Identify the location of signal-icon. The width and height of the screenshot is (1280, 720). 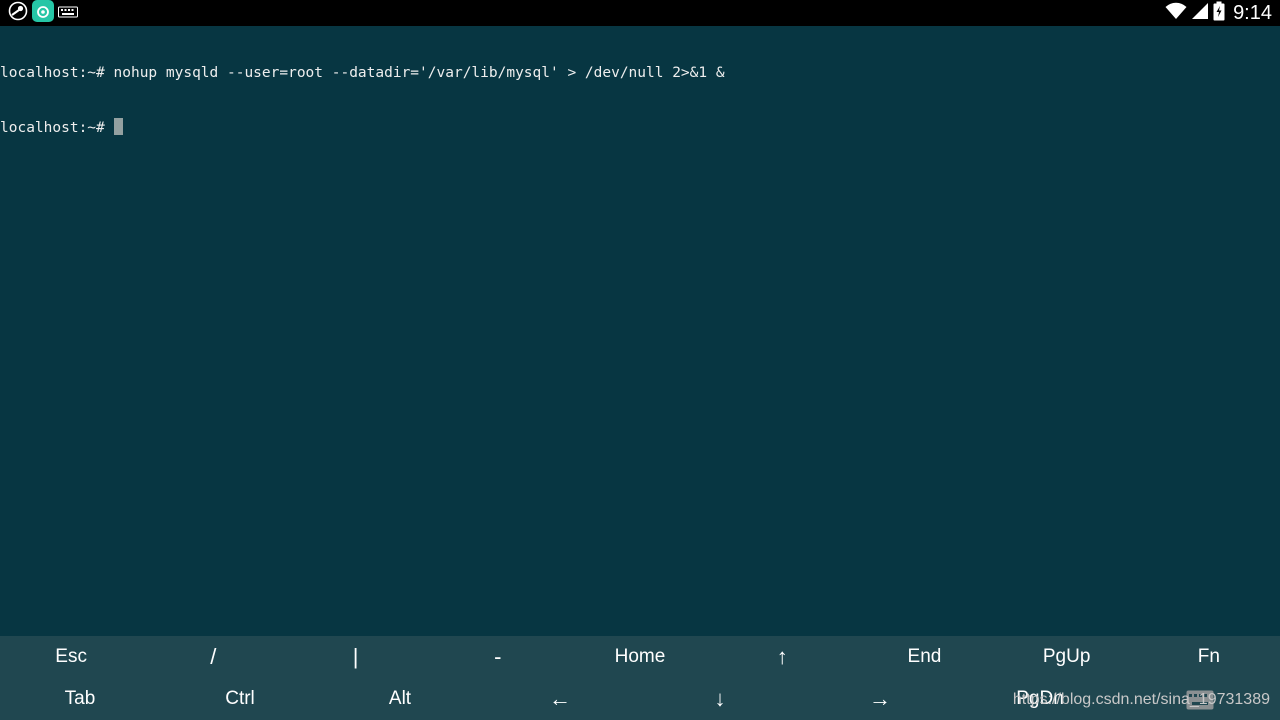
(1200, 13).